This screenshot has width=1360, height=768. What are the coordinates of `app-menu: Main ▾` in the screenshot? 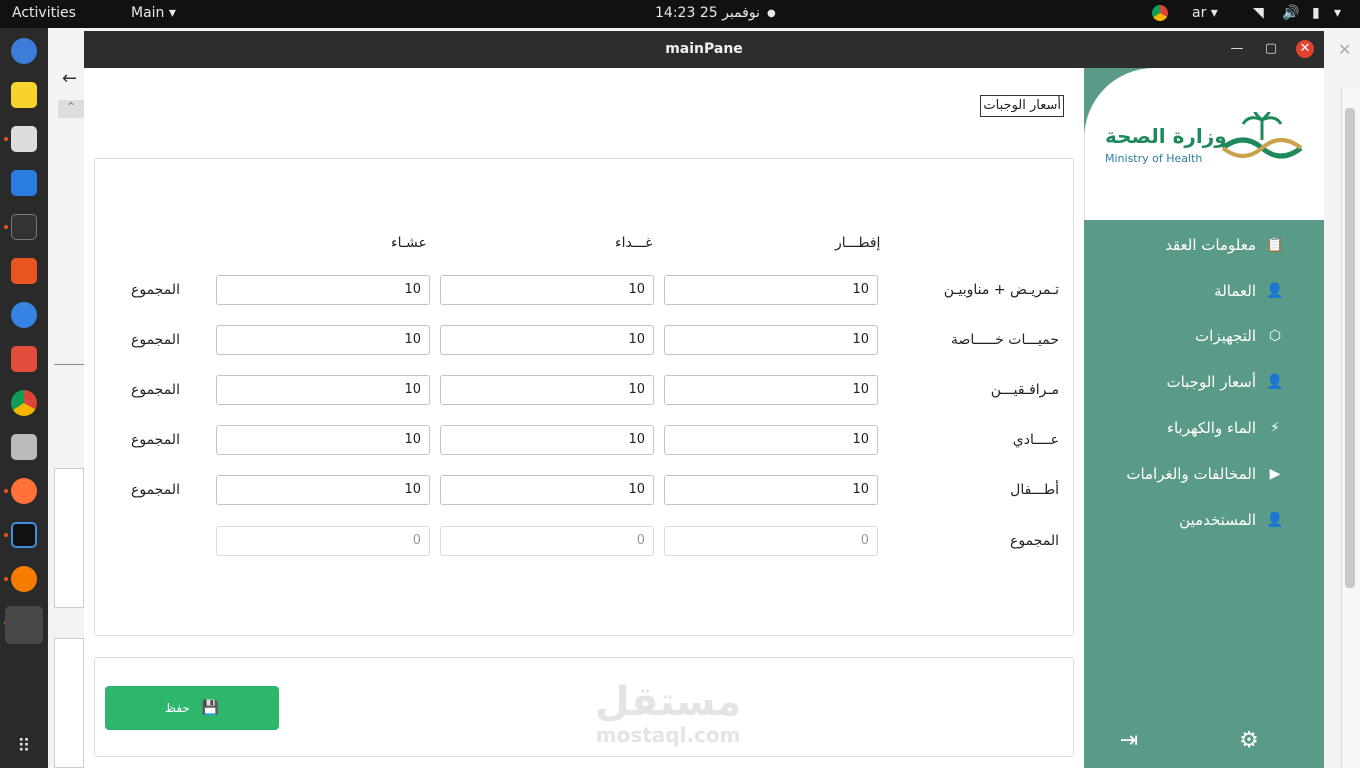 It's located at (153, 13).